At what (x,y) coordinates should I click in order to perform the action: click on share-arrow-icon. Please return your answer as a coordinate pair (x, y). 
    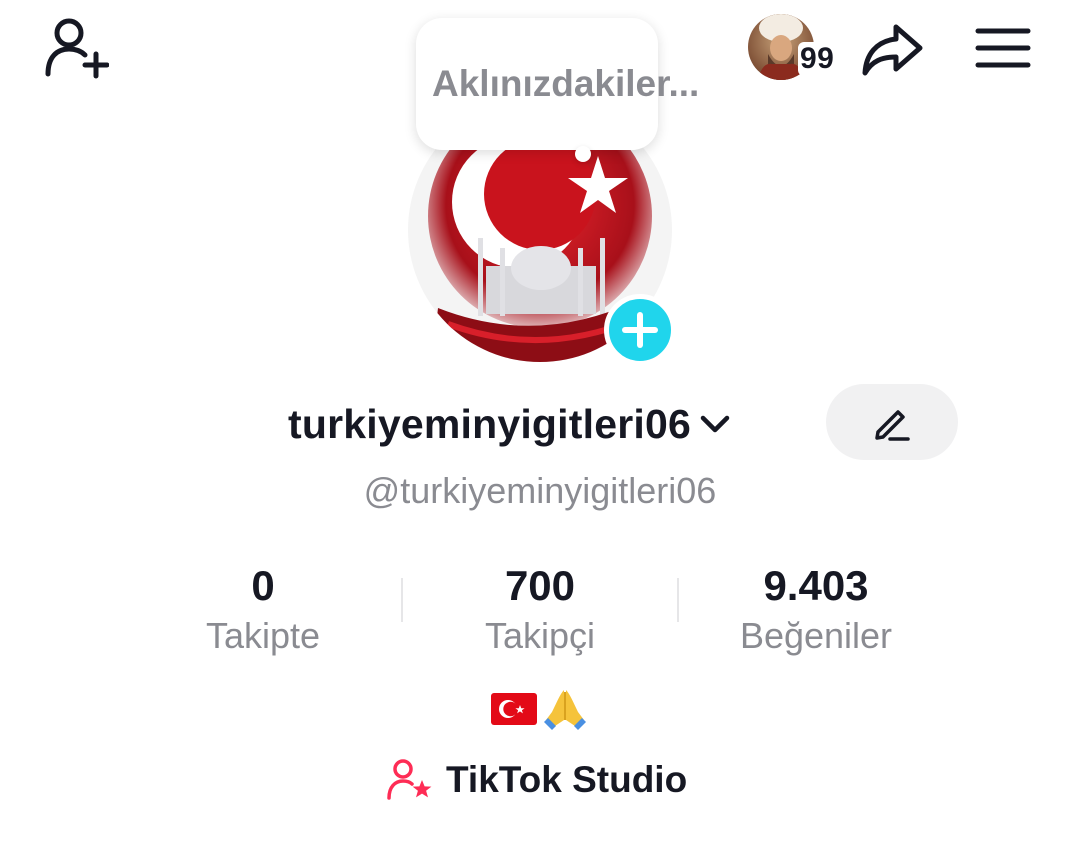
    Looking at the image, I should click on (892, 50).